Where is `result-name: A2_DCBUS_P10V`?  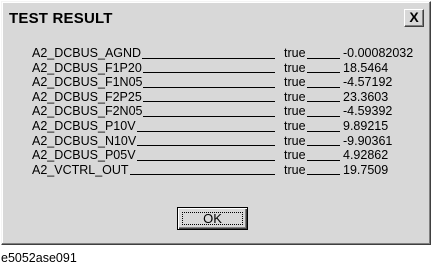 result-name: A2_DCBUS_P10V is located at coordinates (153, 126).